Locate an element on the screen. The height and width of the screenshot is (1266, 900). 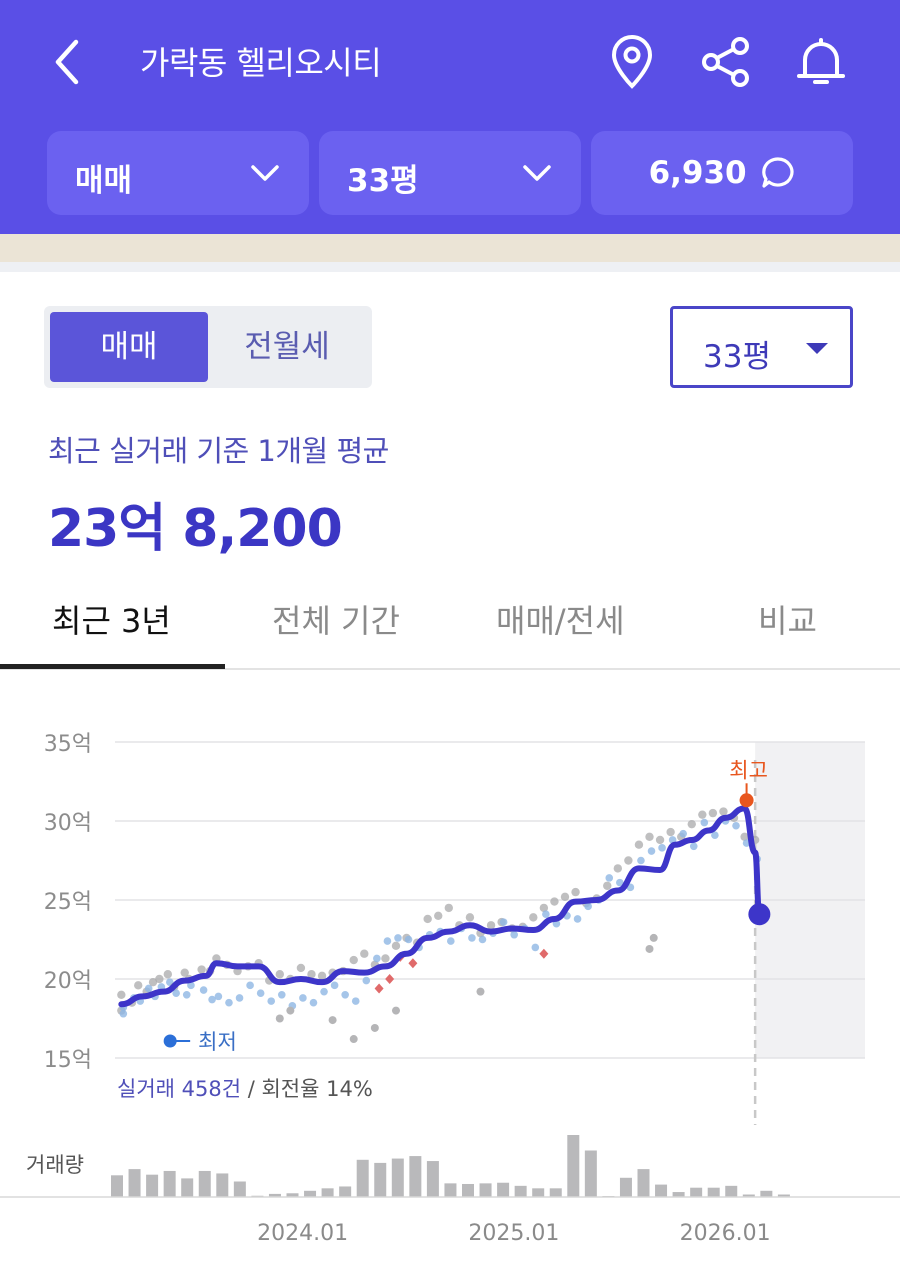
share-button is located at coordinates (726, 62).